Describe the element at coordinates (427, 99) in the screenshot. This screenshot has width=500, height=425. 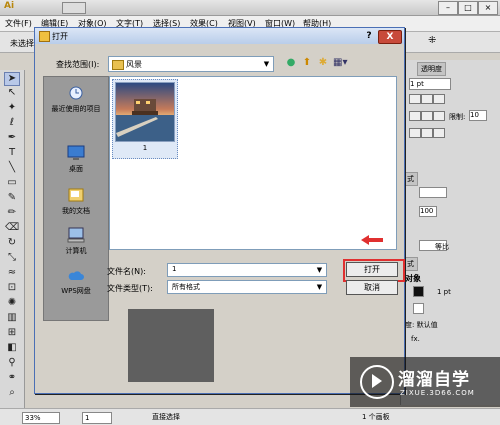
I see `cap-round-icon` at that location.